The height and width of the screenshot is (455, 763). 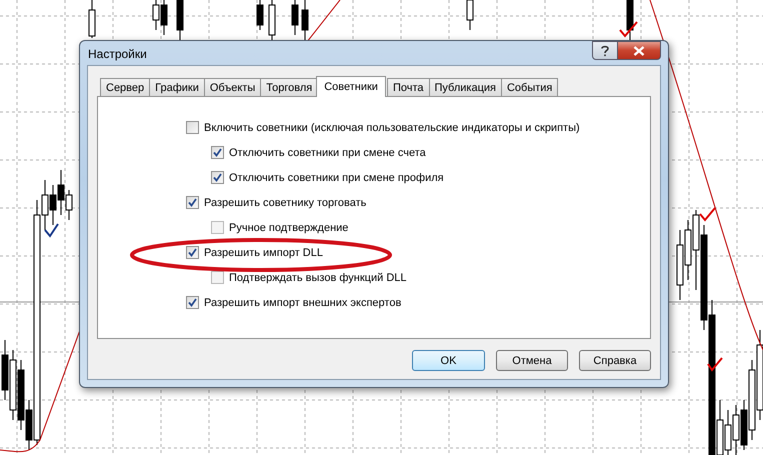 I want to click on dialog-button: OK, so click(x=448, y=360).